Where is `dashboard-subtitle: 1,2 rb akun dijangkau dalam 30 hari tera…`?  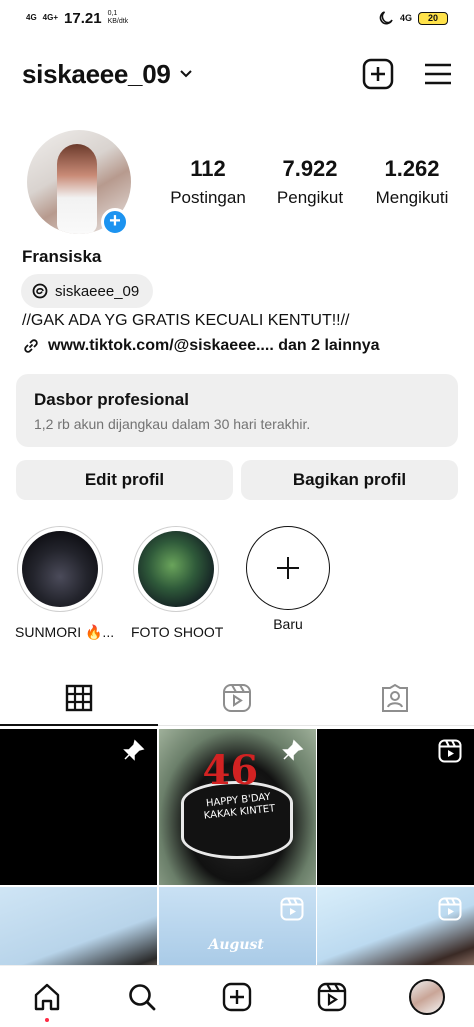 dashboard-subtitle: 1,2 rb akun dijangkau dalam 30 hari tera… is located at coordinates (172, 424).